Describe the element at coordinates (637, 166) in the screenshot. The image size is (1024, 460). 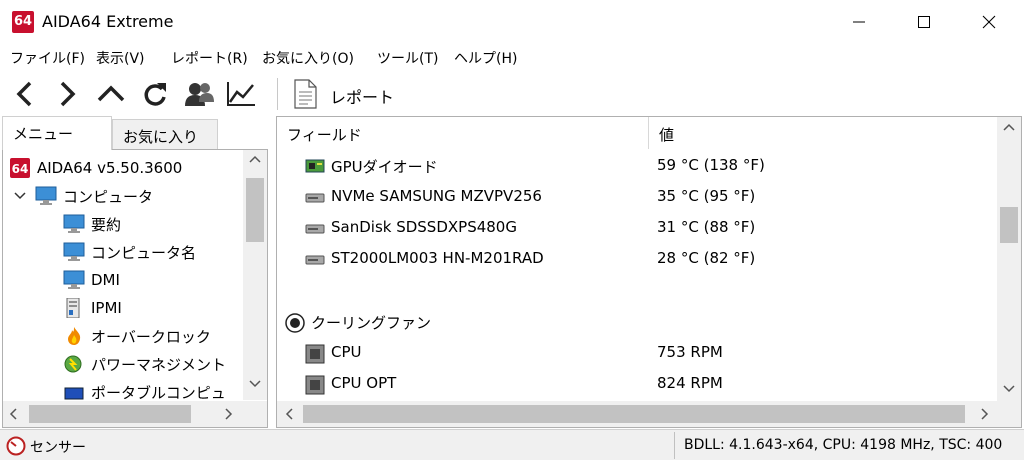
I see `table-row: GPUダイオード 59 °C (138 °F)` at that location.